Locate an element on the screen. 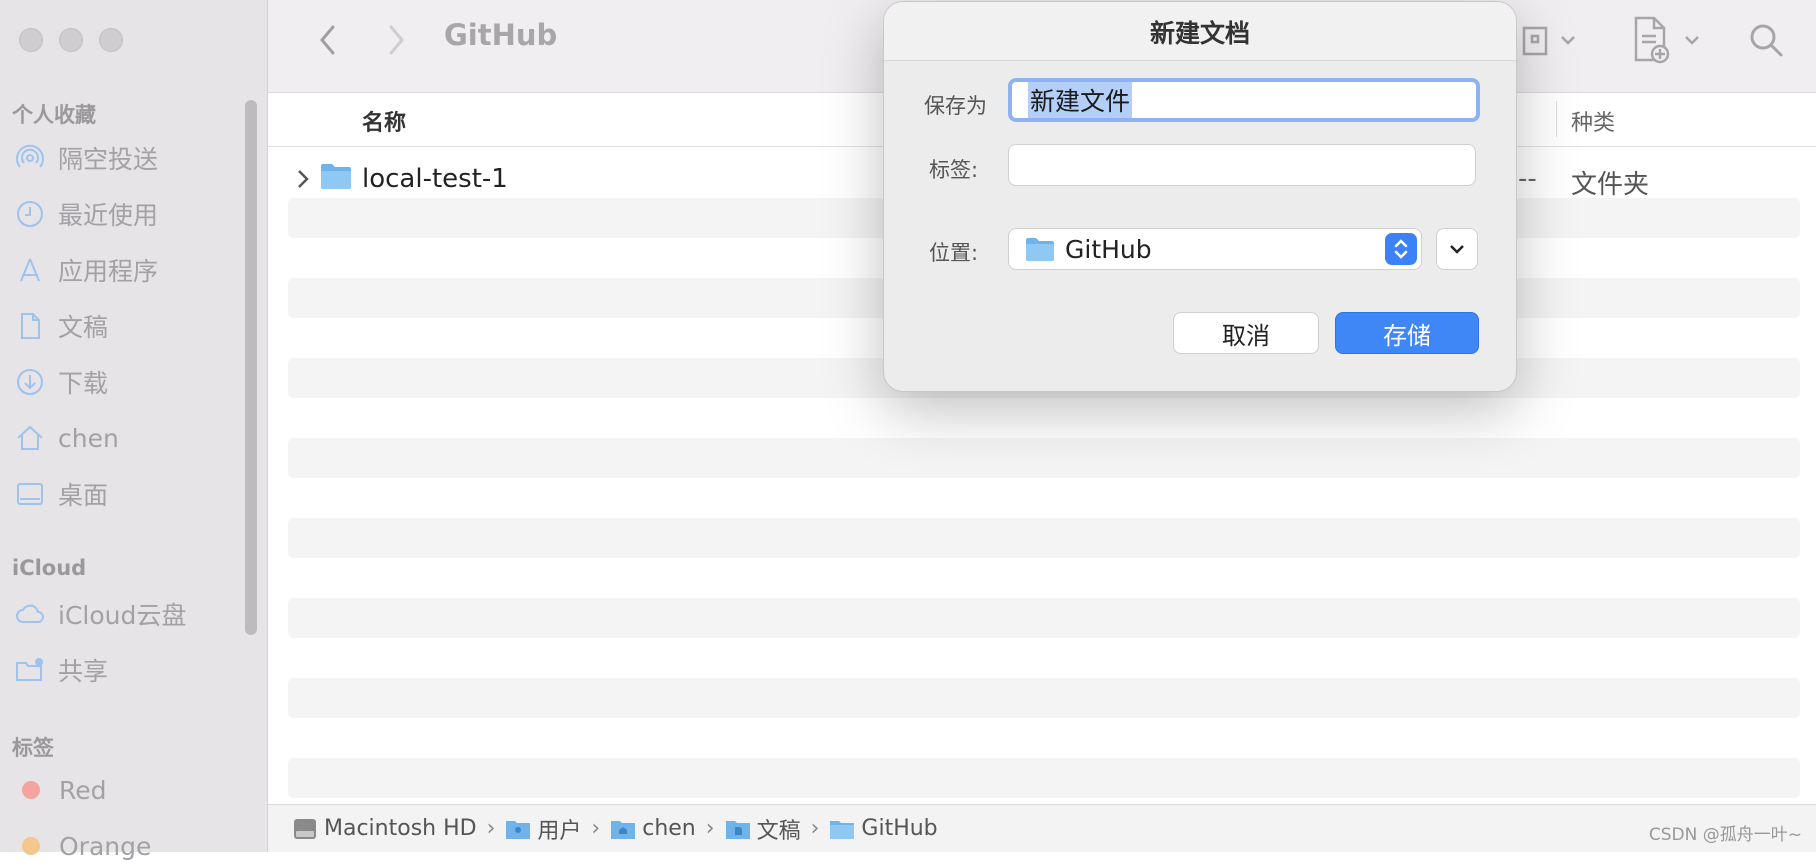 The width and height of the screenshot is (1816, 866). watermark: CSDN @孤舟一叶~ is located at coordinates (1725, 835).